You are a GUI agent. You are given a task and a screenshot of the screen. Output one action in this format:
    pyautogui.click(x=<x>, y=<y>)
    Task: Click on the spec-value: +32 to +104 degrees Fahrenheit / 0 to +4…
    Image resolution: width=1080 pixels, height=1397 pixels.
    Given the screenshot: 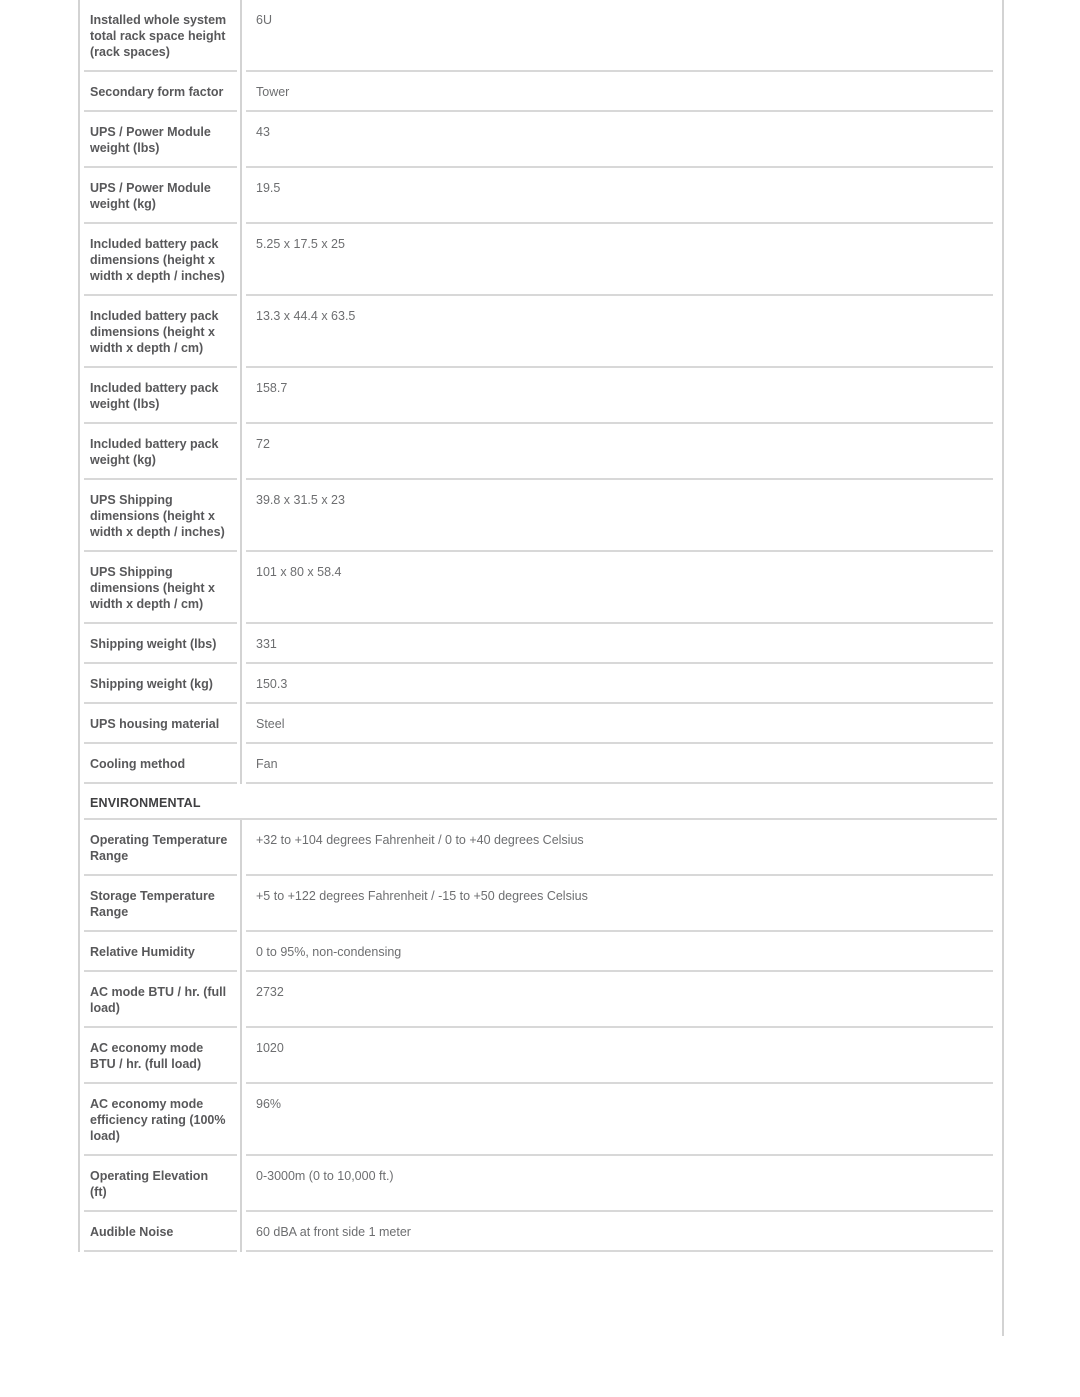 What is the action you would take?
    pyautogui.click(x=619, y=848)
    